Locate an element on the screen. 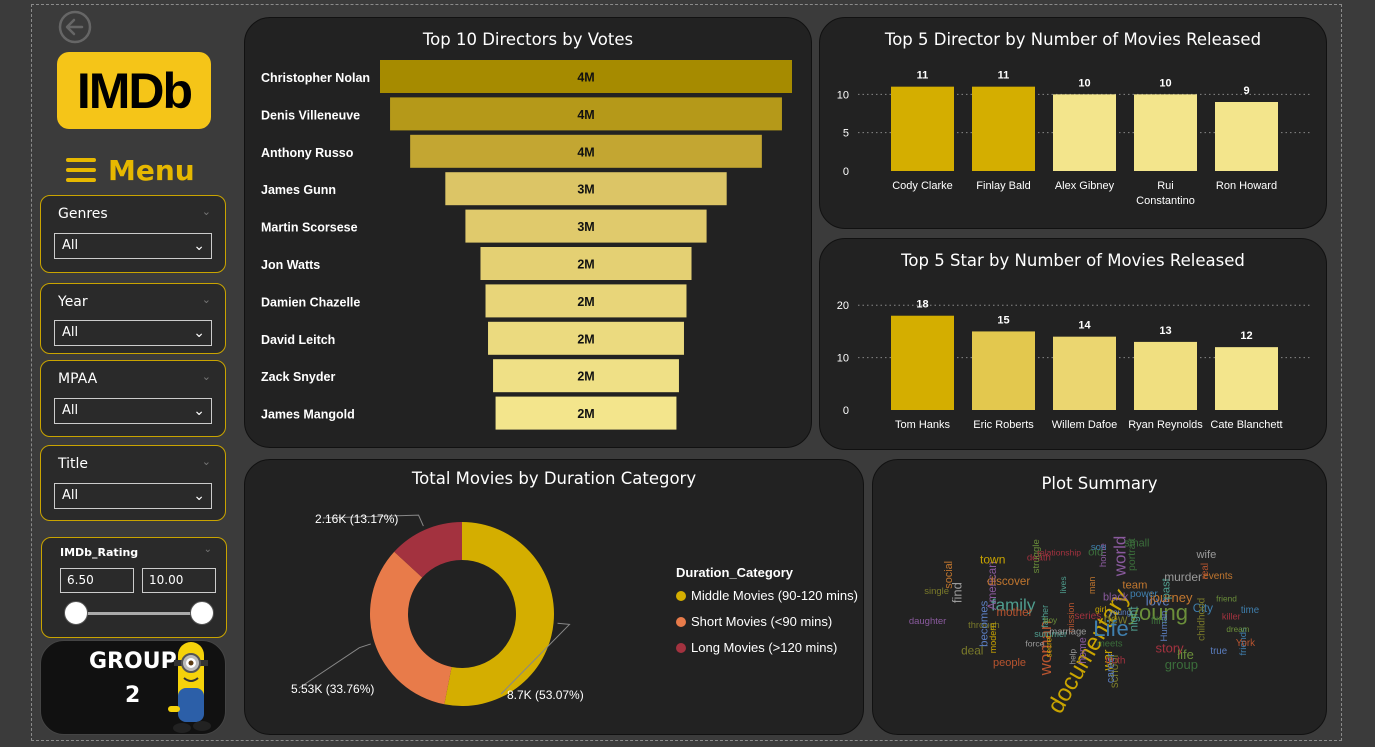 This screenshot has height=747, width=1375. data-label: 13 is located at coordinates (1165, 331).